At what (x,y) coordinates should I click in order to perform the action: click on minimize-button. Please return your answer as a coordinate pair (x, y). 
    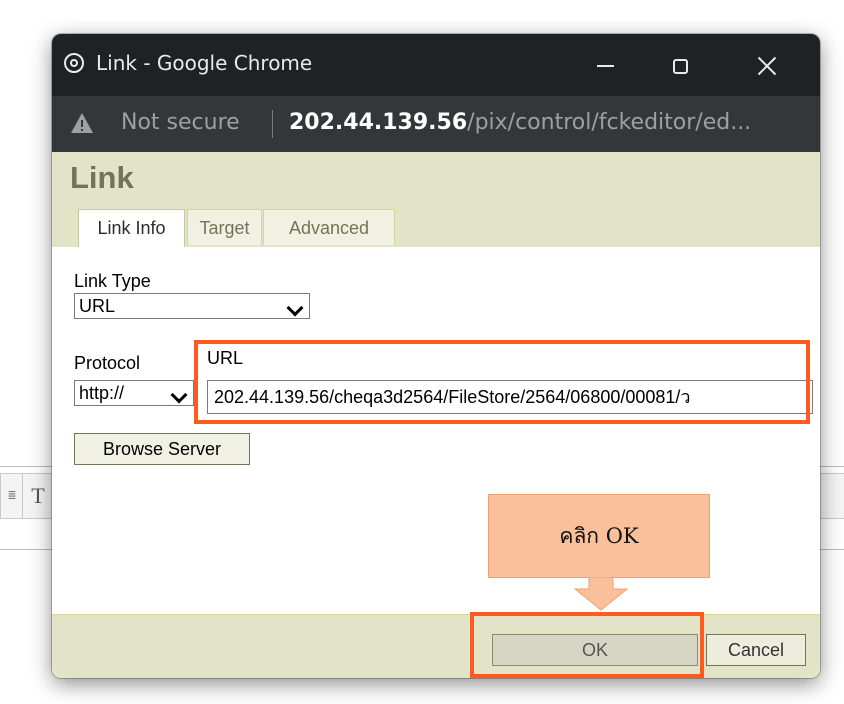
    Looking at the image, I should click on (605, 66).